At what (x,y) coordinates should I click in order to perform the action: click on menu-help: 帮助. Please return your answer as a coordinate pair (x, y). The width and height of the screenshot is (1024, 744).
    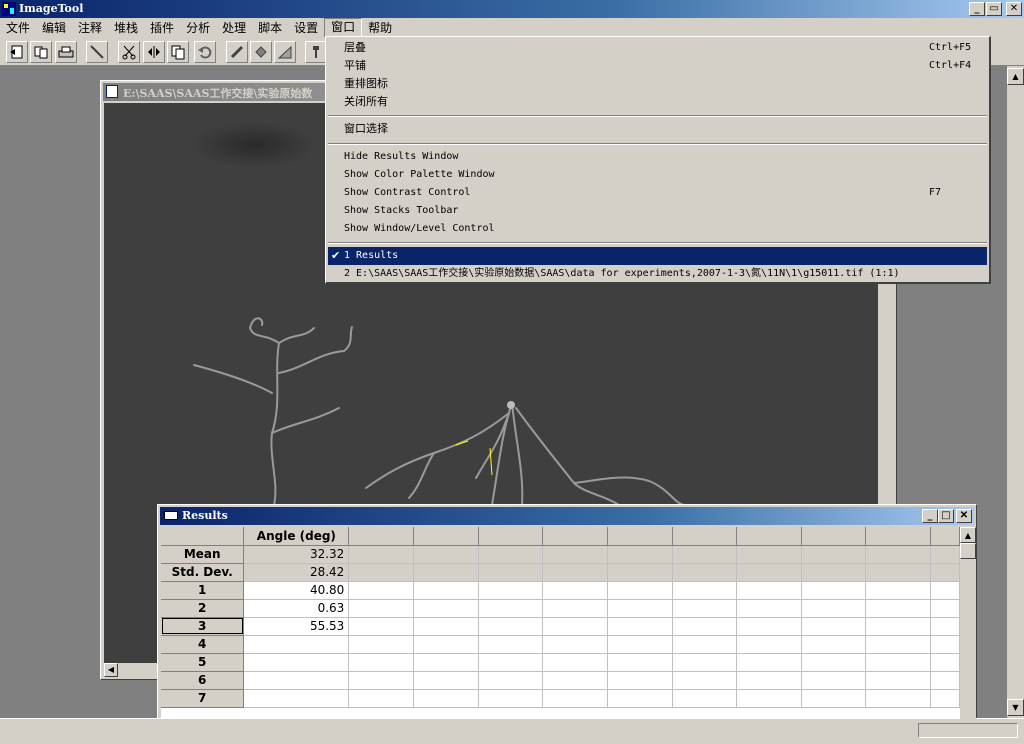
    Looking at the image, I should click on (380, 28).